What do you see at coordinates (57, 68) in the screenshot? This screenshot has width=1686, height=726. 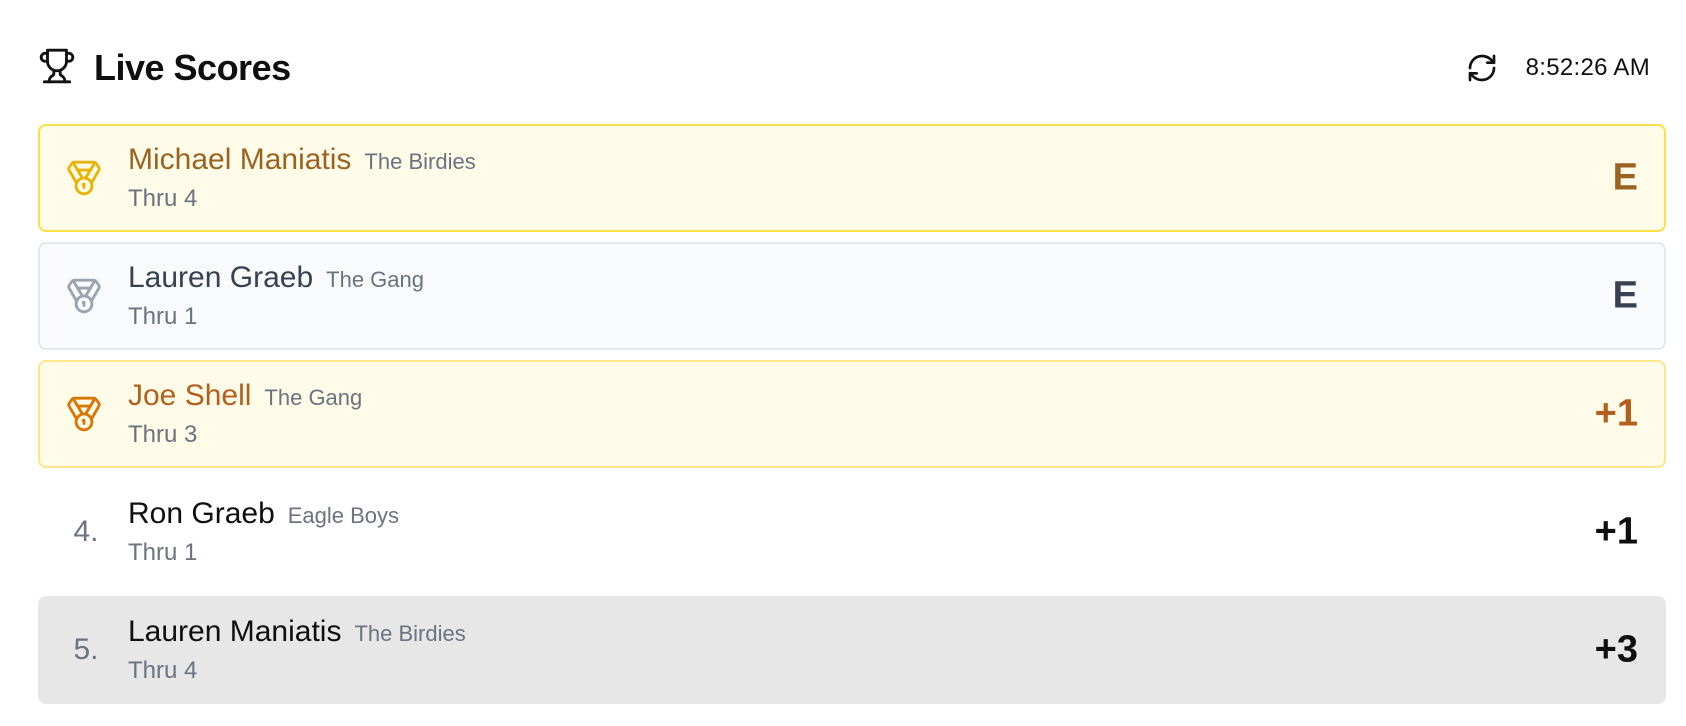 I see `trophy-icon` at bounding box center [57, 68].